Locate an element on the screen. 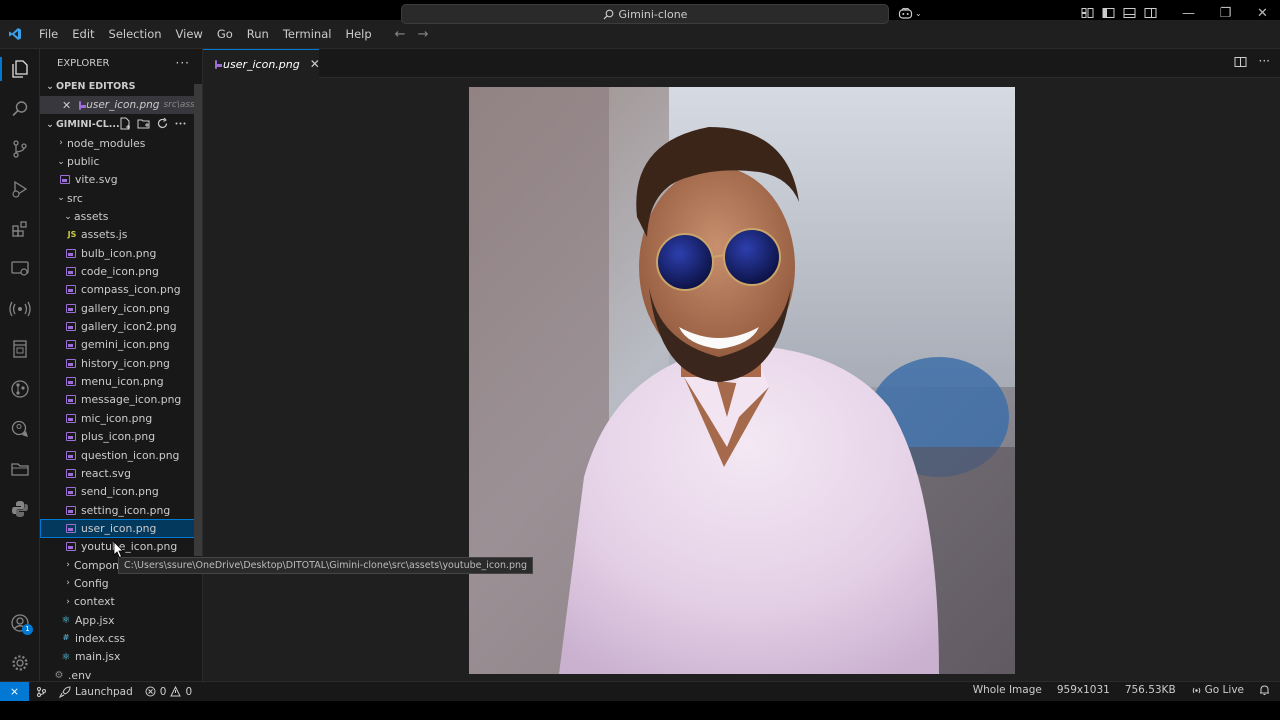  tree-file: setting_icon.png is located at coordinates (121, 510).